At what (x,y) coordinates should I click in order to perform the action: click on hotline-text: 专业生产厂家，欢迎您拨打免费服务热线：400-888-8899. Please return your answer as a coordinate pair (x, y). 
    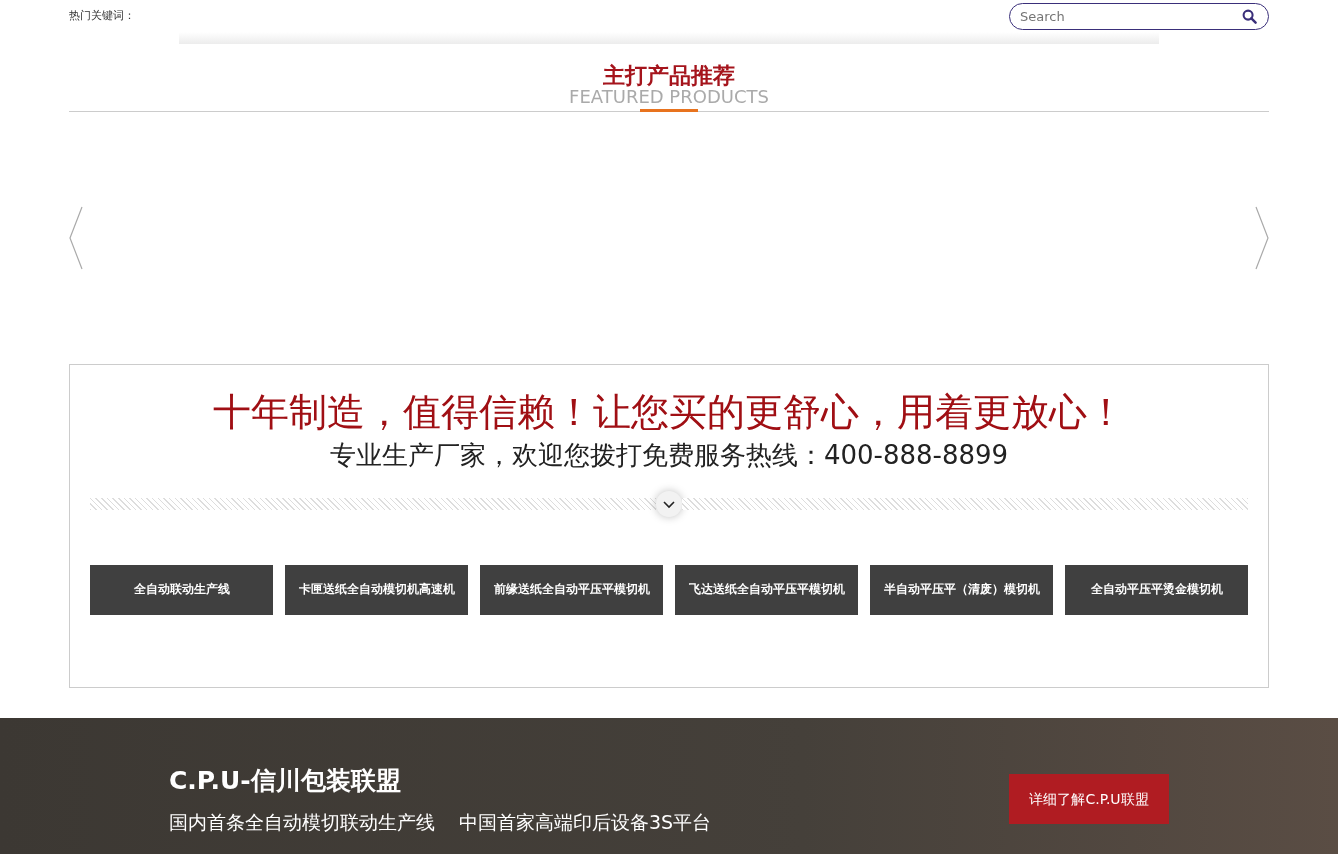
    Looking at the image, I should click on (669, 455).